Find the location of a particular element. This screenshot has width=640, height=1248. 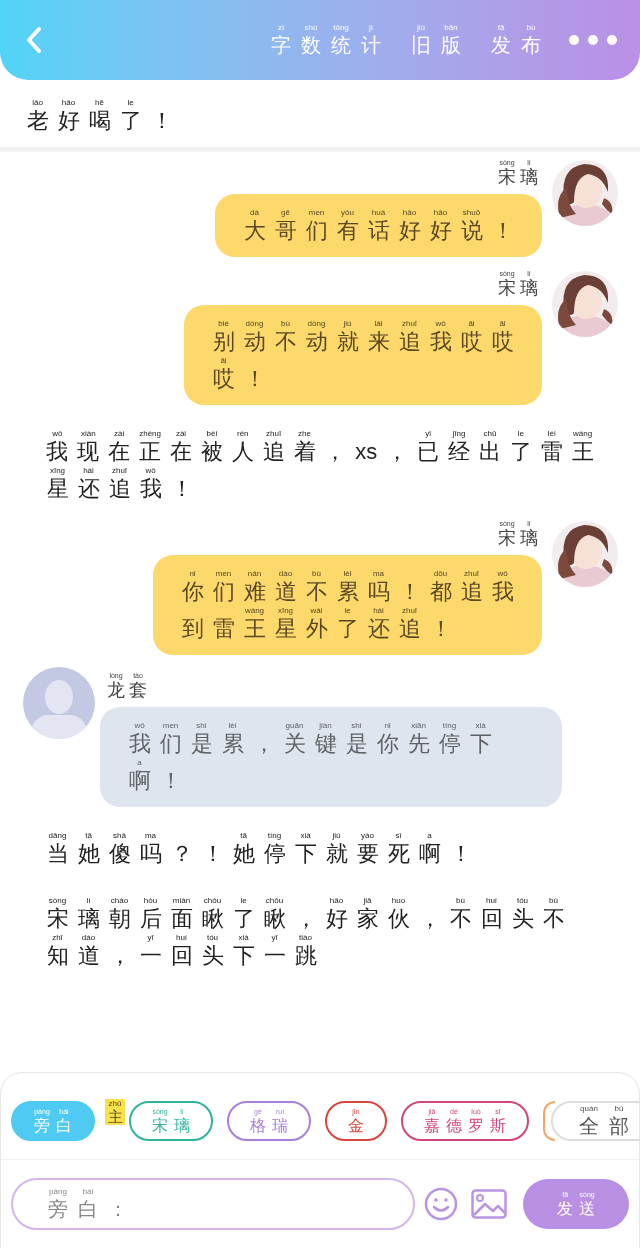

message-text: dà 大 gē 哥 men 们 yǒu 有 huà 话 hǎo 好 hǎo 好 shuō 说 ！ is located at coordinates (378, 225).